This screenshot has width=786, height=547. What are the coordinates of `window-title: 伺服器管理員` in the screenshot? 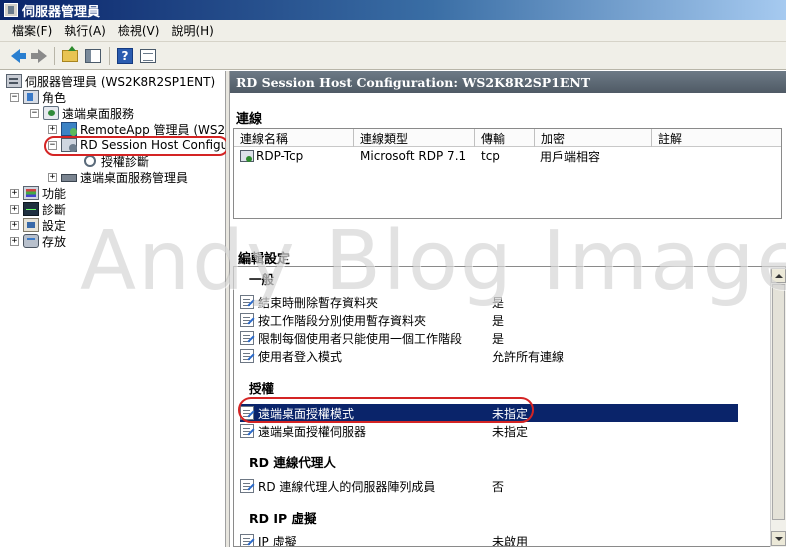 It's located at (61, 12).